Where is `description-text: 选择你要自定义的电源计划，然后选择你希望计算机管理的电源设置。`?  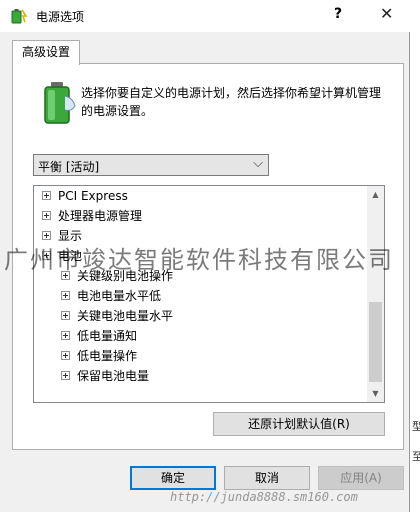 description-text: 选择你要自定义的电源计划，然后选择你希望计算机管理的电源设置。 is located at coordinates (231, 102).